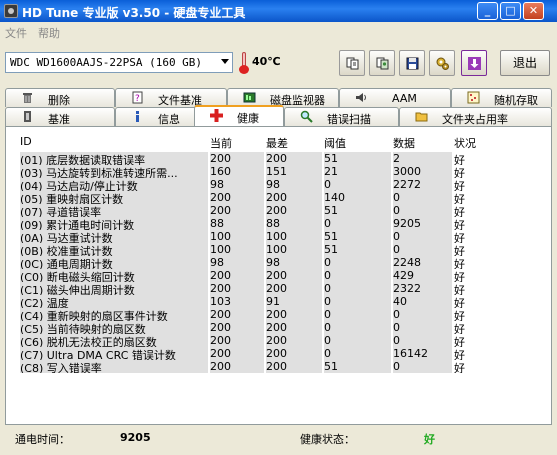 Image resolution: width=557 pixels, height=455 pixels. What do you see at coordinates (114, 340) in the screenshot?
I see `attribute-id: (C6) 脱机无法校正的扇区数` at bounding box center [114, 340].